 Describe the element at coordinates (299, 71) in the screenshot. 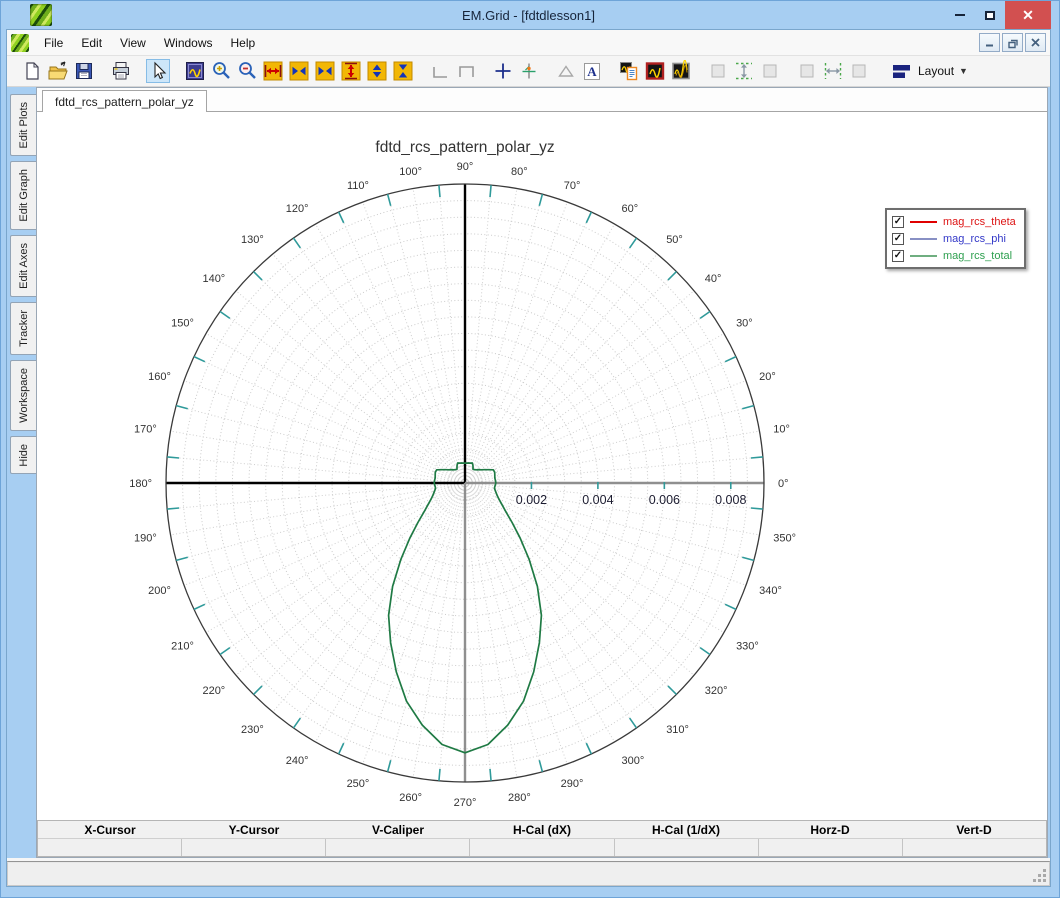

I see `fit-horizontal-out-button` at that location.